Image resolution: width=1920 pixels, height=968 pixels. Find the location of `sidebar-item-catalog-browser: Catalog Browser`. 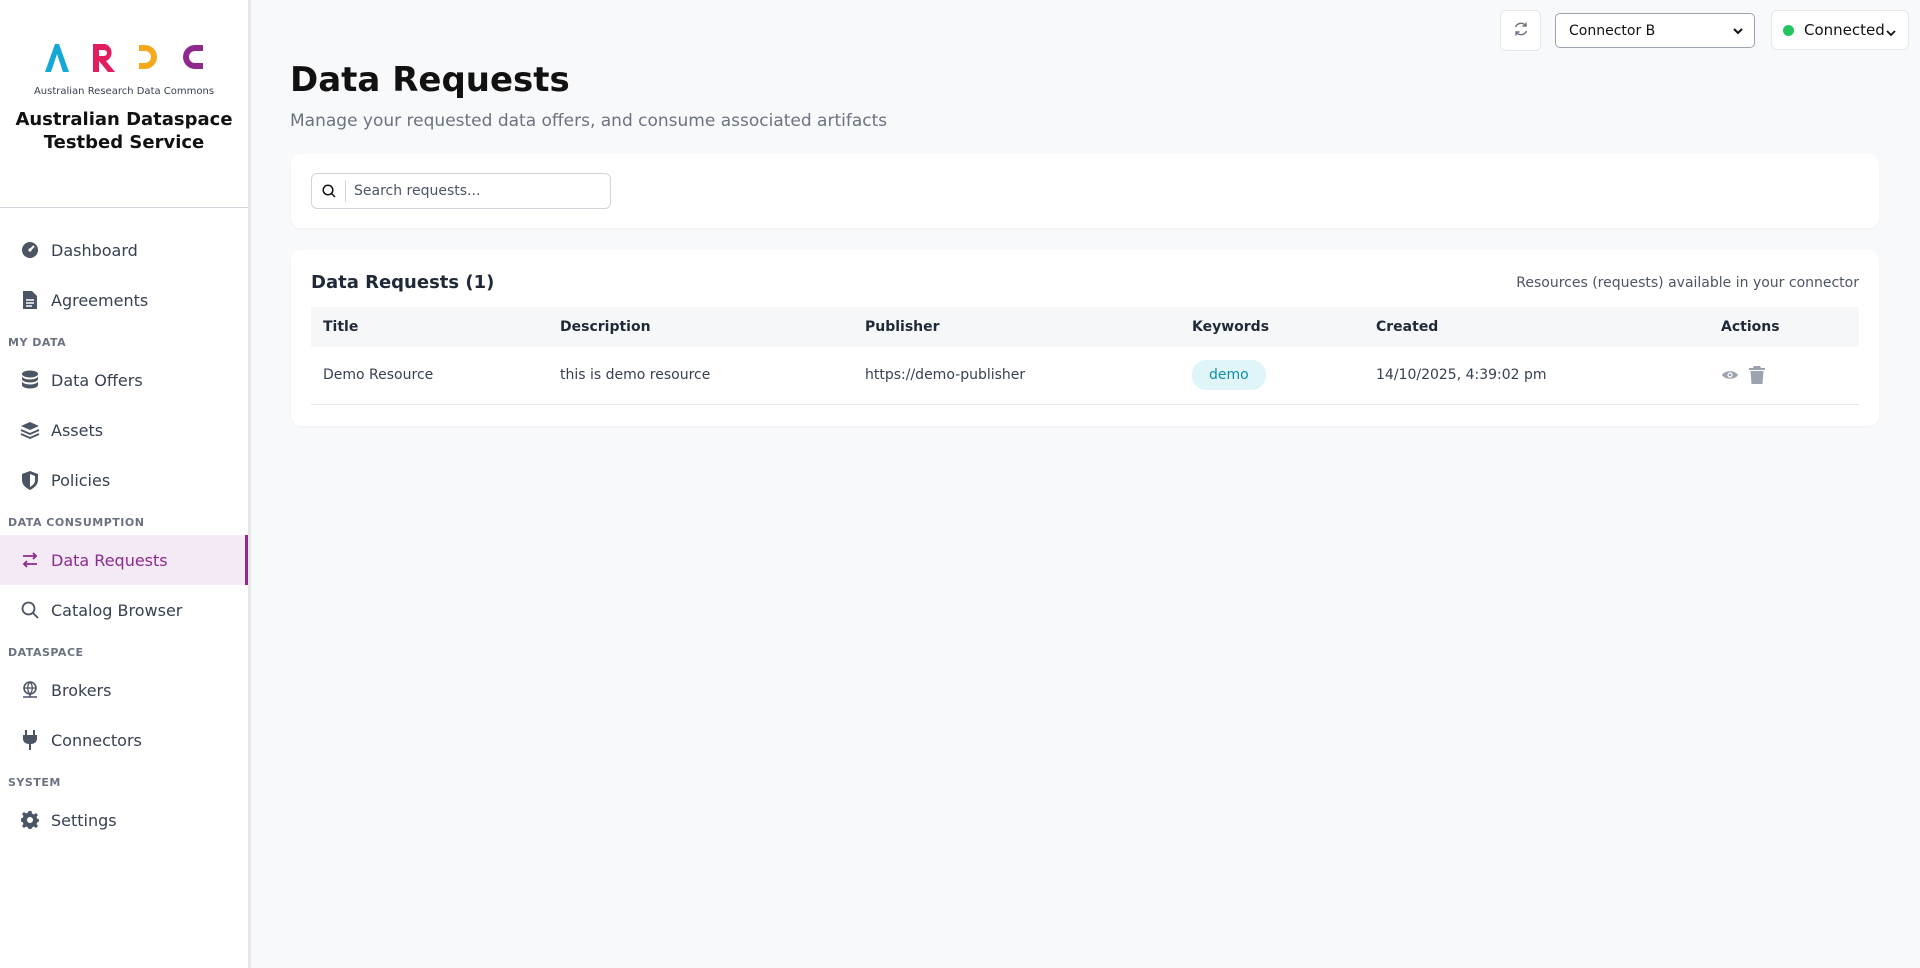

sidebar-item-catalog-browser: Catalog Browser is located at coordinates (124, 610).